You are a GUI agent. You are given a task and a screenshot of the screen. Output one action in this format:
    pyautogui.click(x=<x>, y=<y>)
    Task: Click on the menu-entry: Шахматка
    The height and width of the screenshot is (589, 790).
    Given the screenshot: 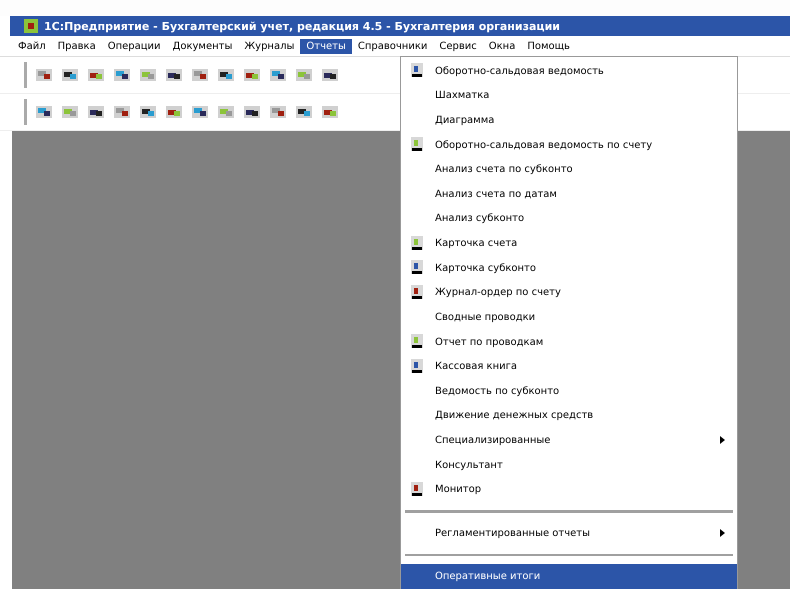 What is the action you would take?
    pyautogui.click(x=569, y=96)
    